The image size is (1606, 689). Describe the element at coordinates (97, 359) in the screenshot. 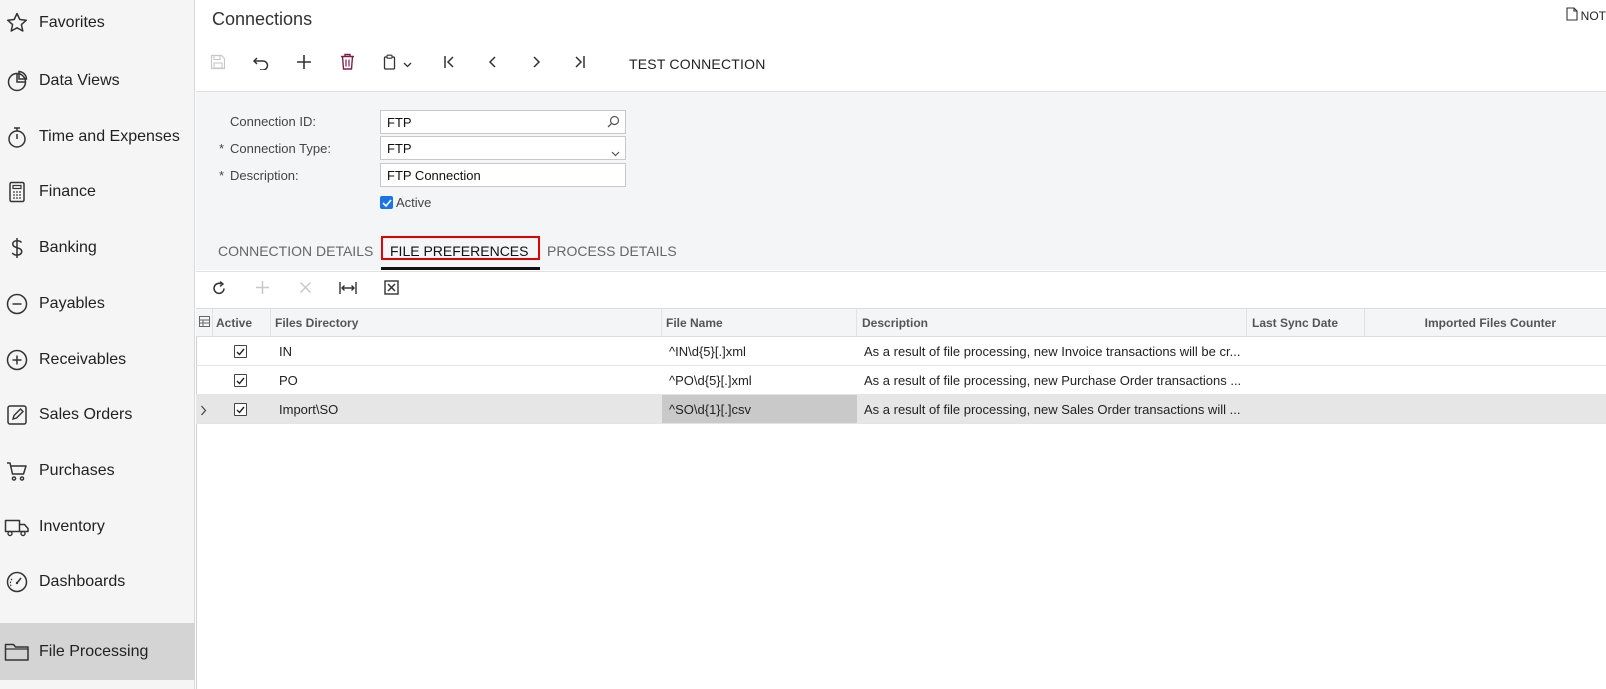

I see `sidebar-item-receivables: Receivables` at that location.